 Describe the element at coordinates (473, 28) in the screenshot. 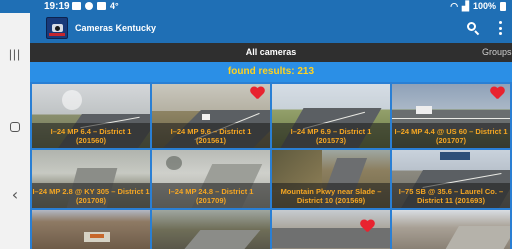

I see `search-icon` at that location.